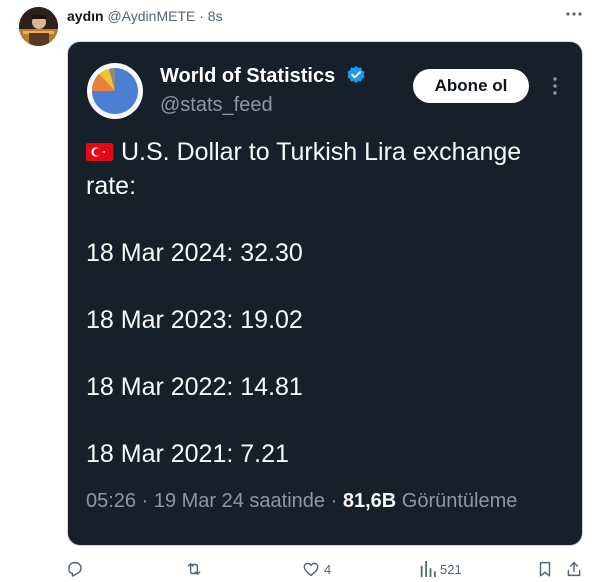  I want to click on quoted-avatar, so click(115, 91).